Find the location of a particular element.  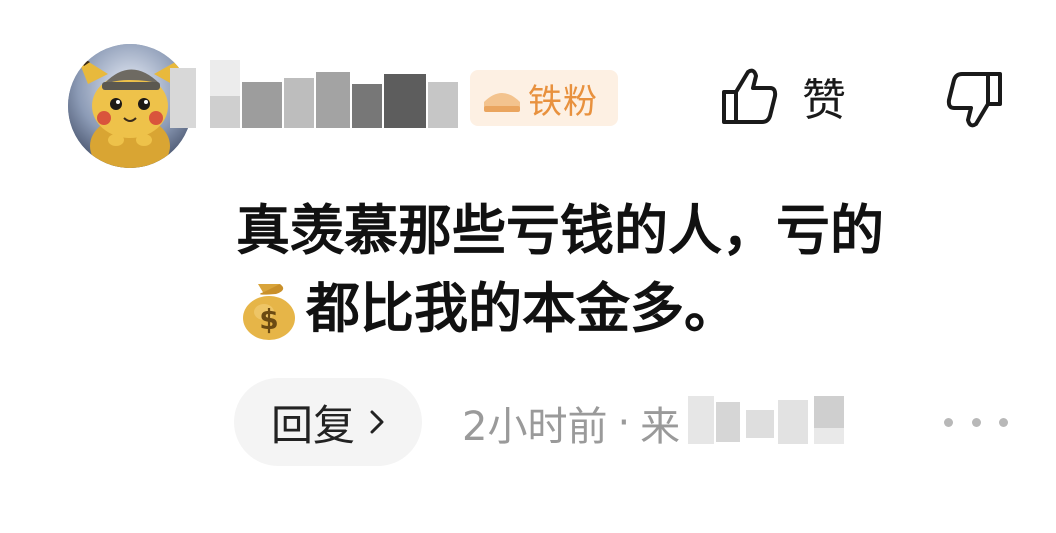

fan-crown-icon is located at coordinates (502, 98).